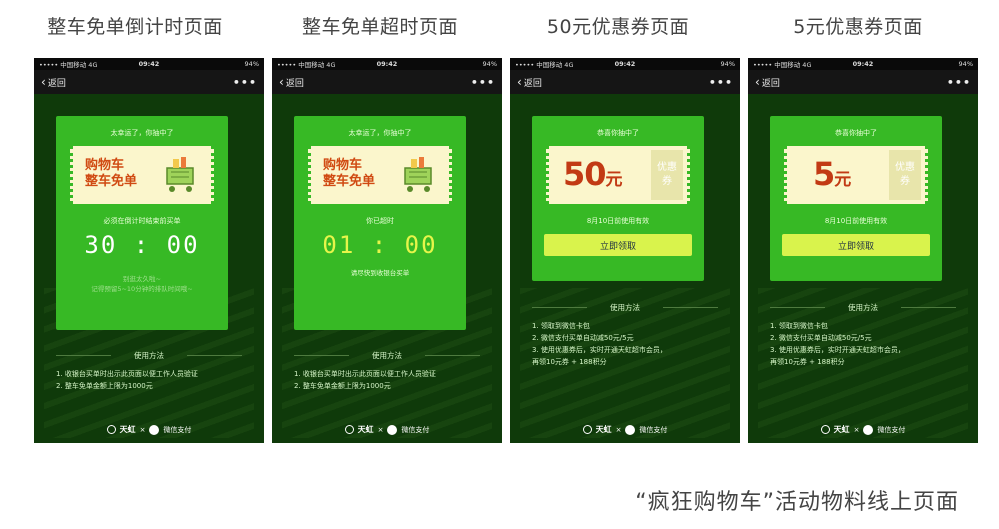 This screenshot has width=999, height=529. What do you see at coordinates (380, 133) in the screenshot?
I see `card-title: 太幸运了，你抽中了` at bounding box center [380, 133].